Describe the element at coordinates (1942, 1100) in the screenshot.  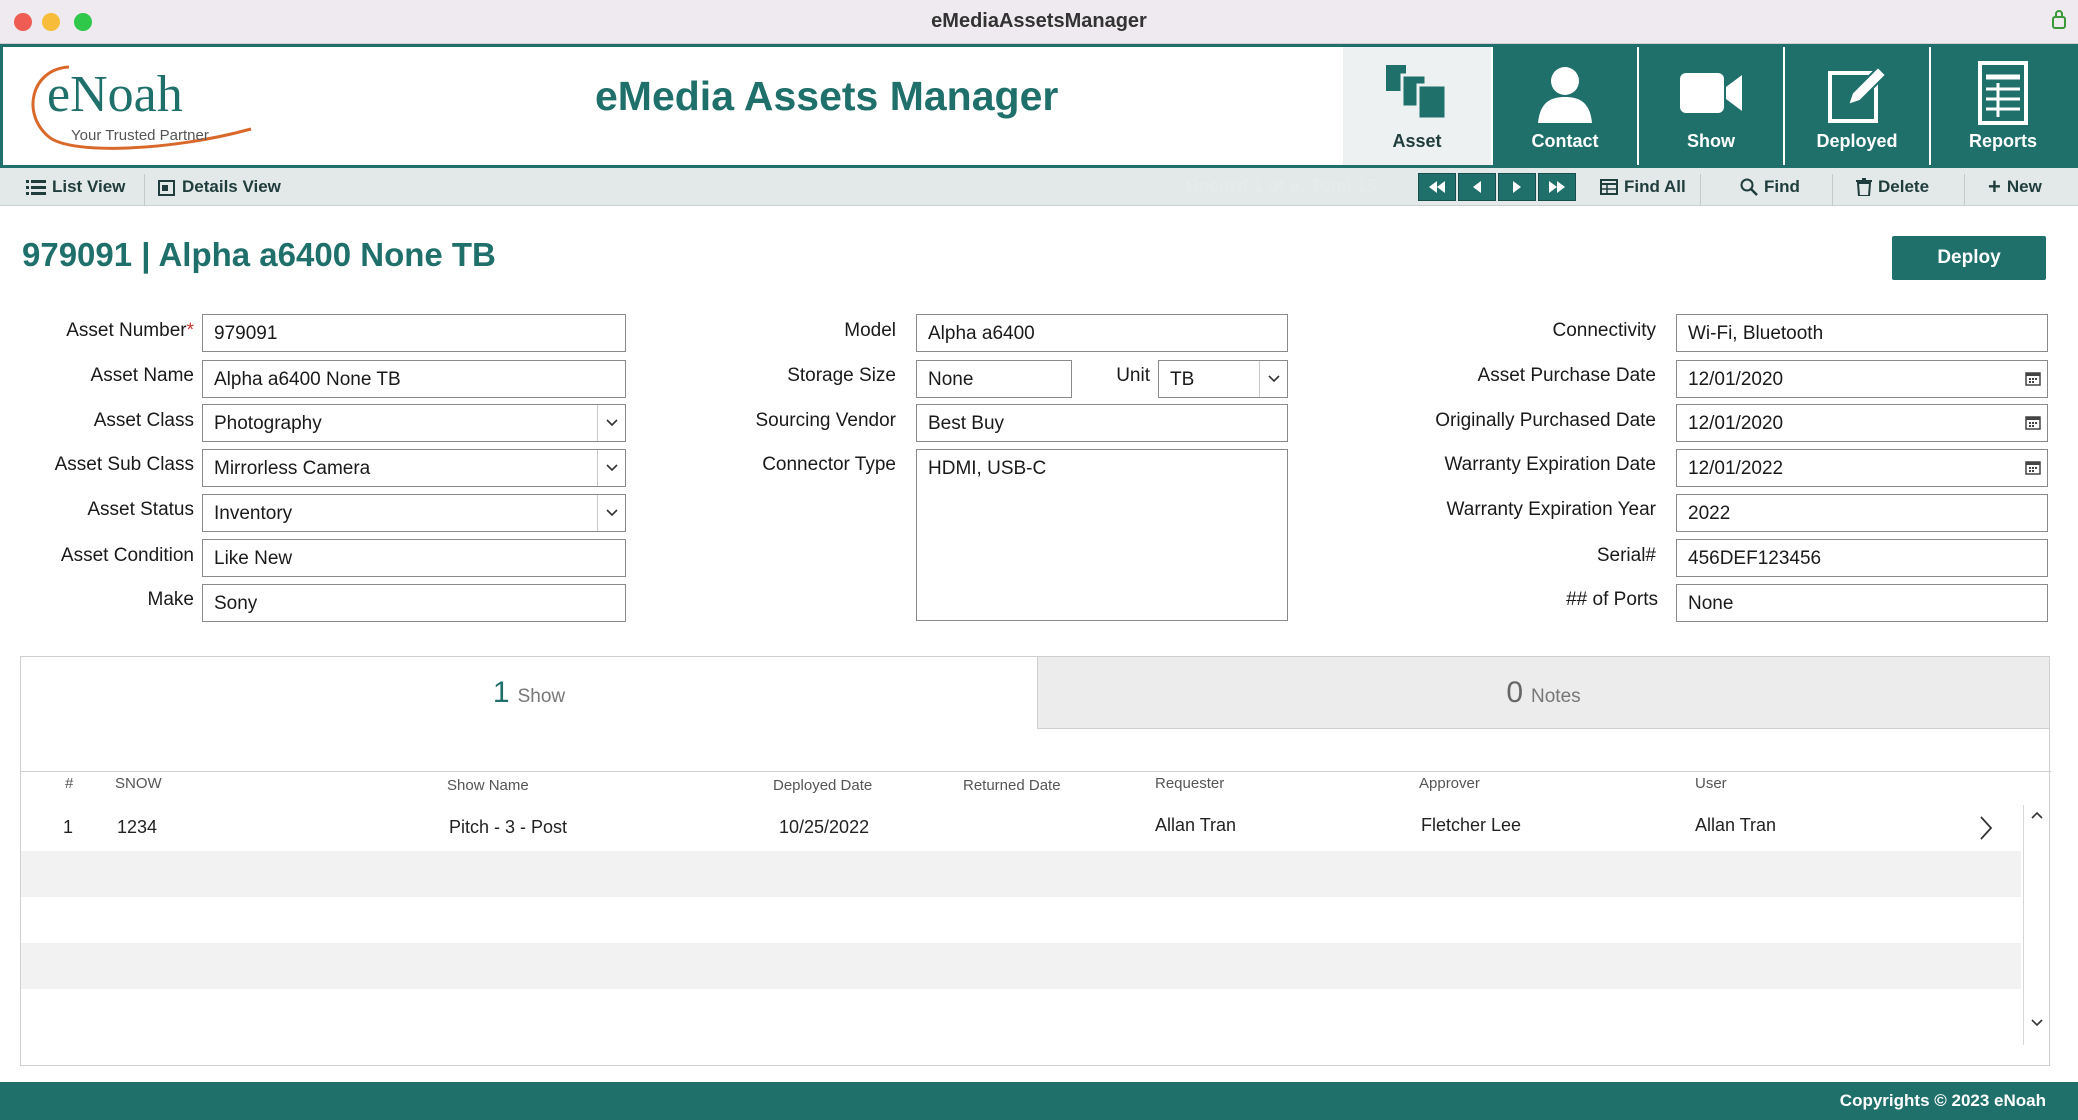
I see `copyright-text: Copyrights © 2023 eNoah` at that location.